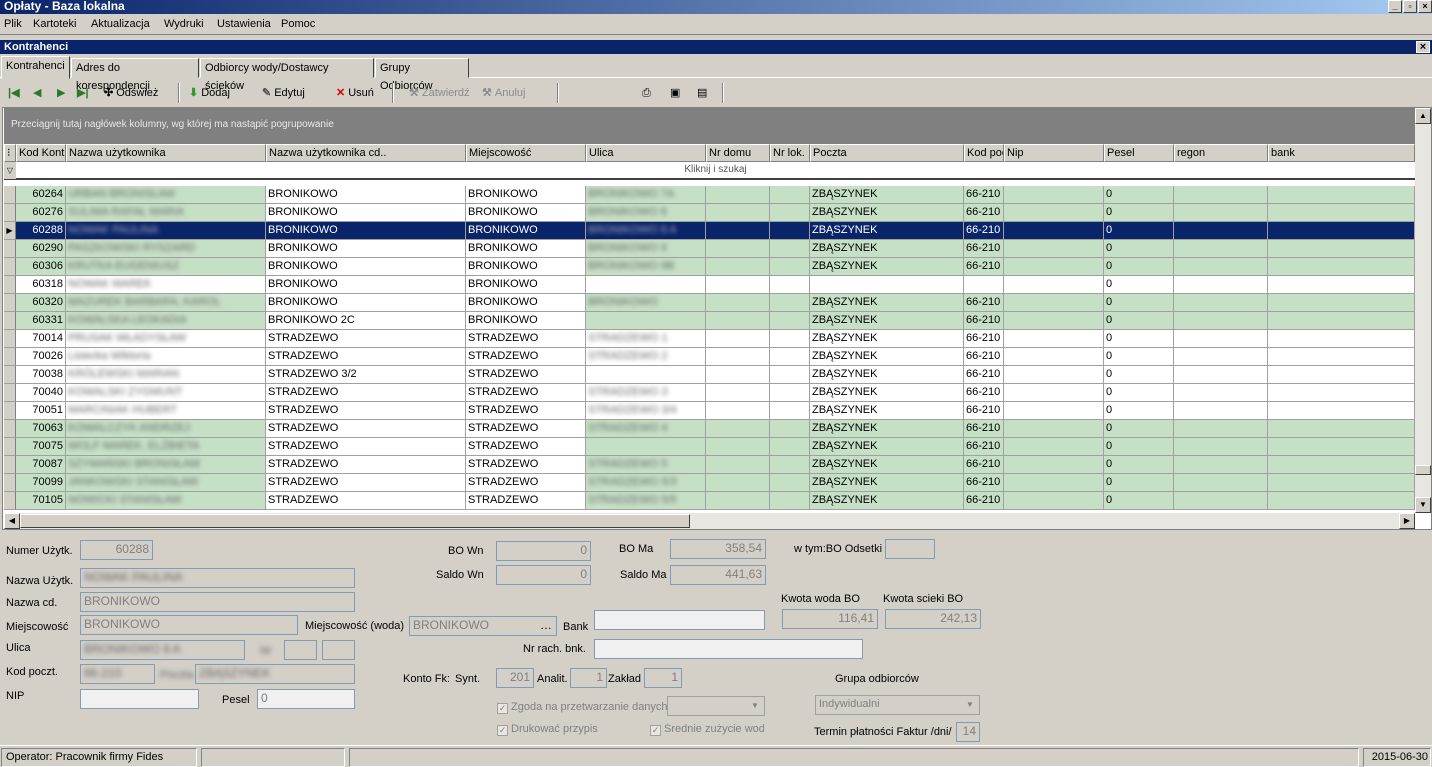  What do you see at coordinates (35, 67) in the screenshot?
I see `tab-kontrahenci: Kontrahenci` at bounding box center [35, 67].